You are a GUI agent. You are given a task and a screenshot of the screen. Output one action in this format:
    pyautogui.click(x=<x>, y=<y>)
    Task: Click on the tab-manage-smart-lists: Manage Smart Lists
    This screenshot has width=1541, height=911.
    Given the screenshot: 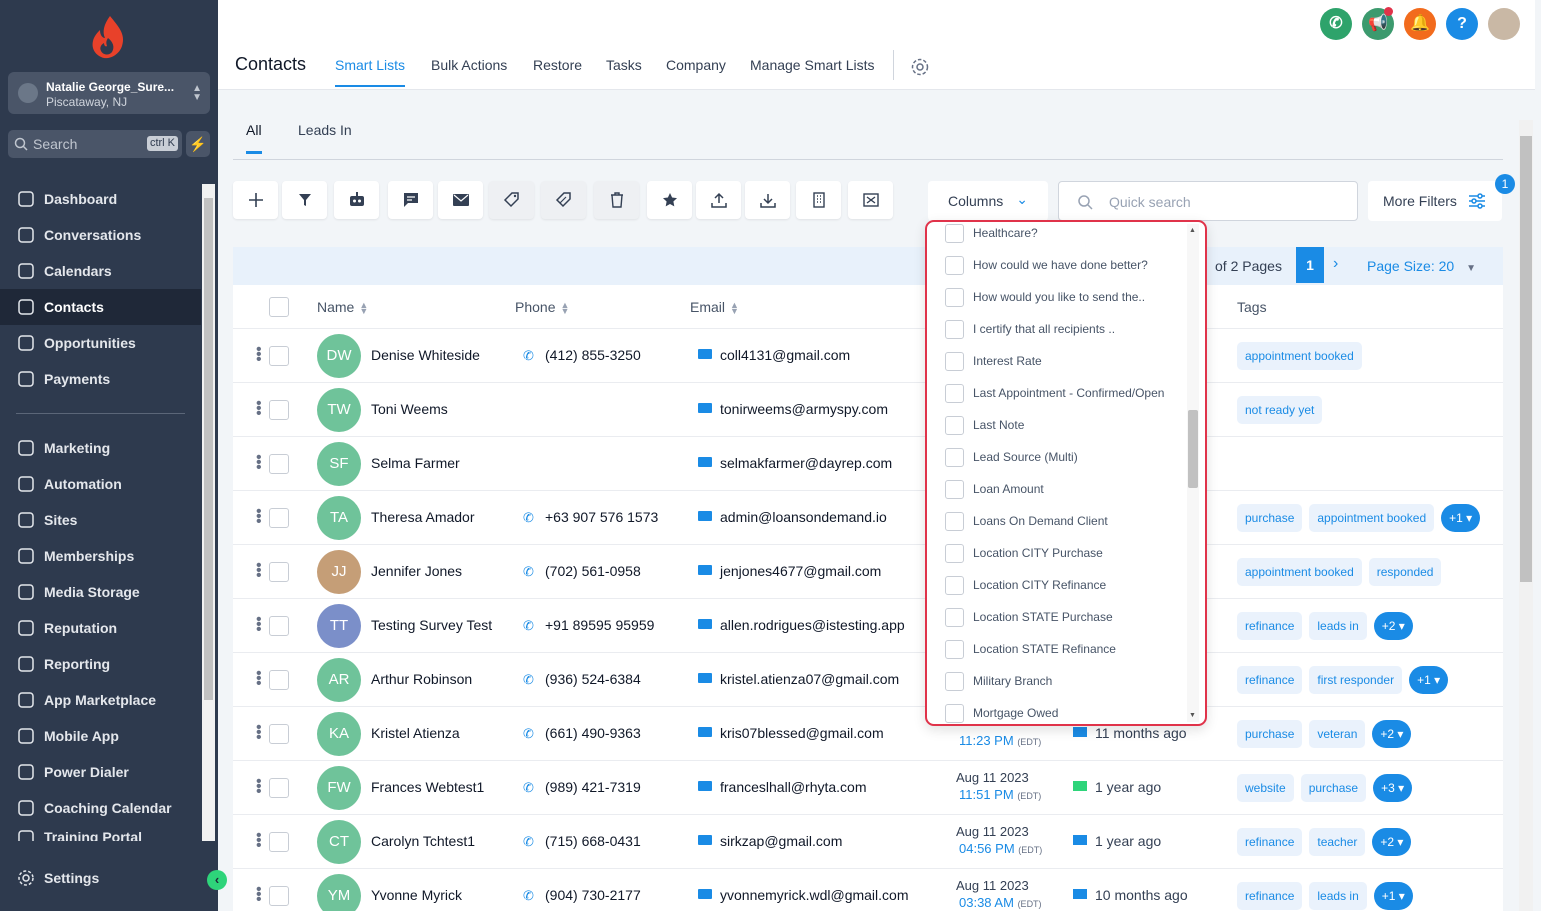 What is the action you would take?
    pyautogui.click(x=812, y=65)
    